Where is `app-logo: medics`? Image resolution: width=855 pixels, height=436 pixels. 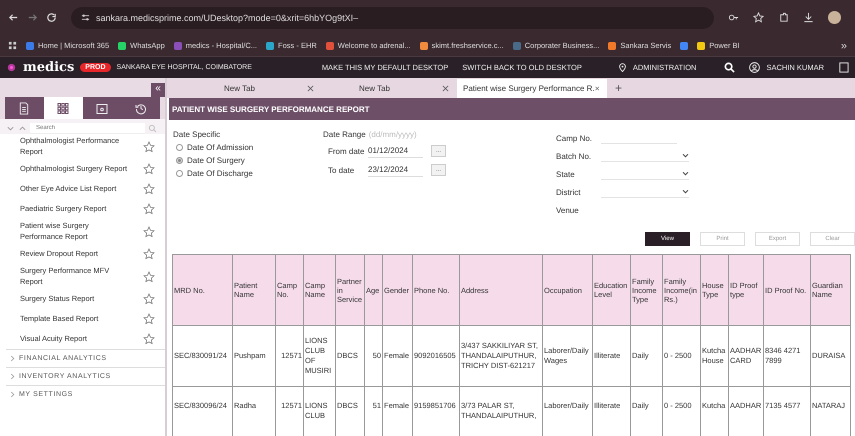
app-logo: medics is located at coordinates (48, 67).